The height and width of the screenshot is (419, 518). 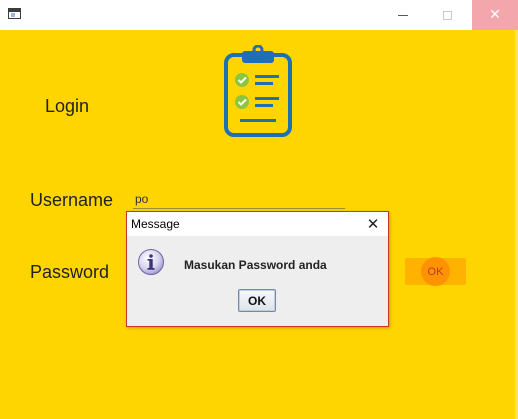 What do you see at coordinates (257, 224) in the screenshot?
I see `dialog-titlebar: Message ✕` at bounding box center [257, 224].